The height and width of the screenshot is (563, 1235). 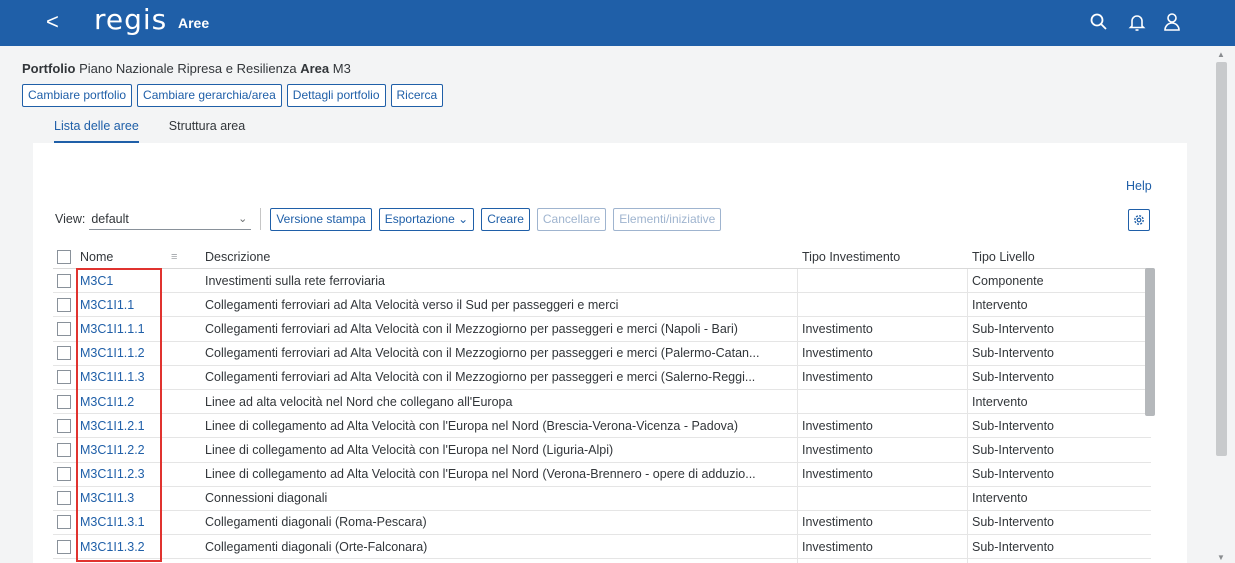 I want to click on sort-icon: ≡, so click(x=174, y=257).